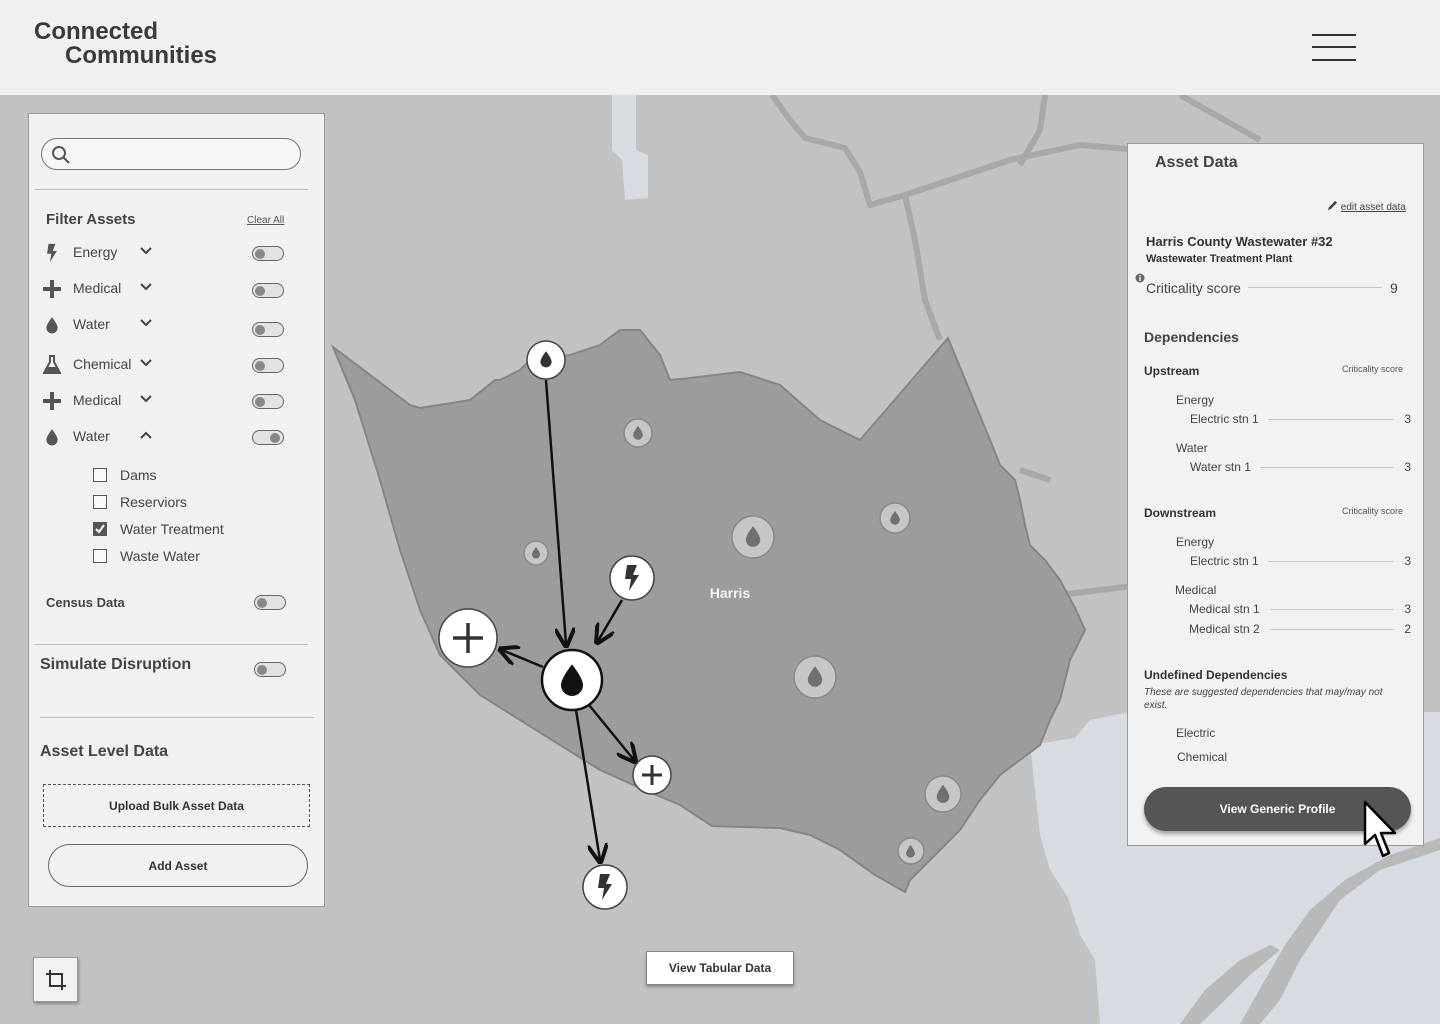  I want to click on asset-level-data-title: Asset Level Data, so click(104, 751).